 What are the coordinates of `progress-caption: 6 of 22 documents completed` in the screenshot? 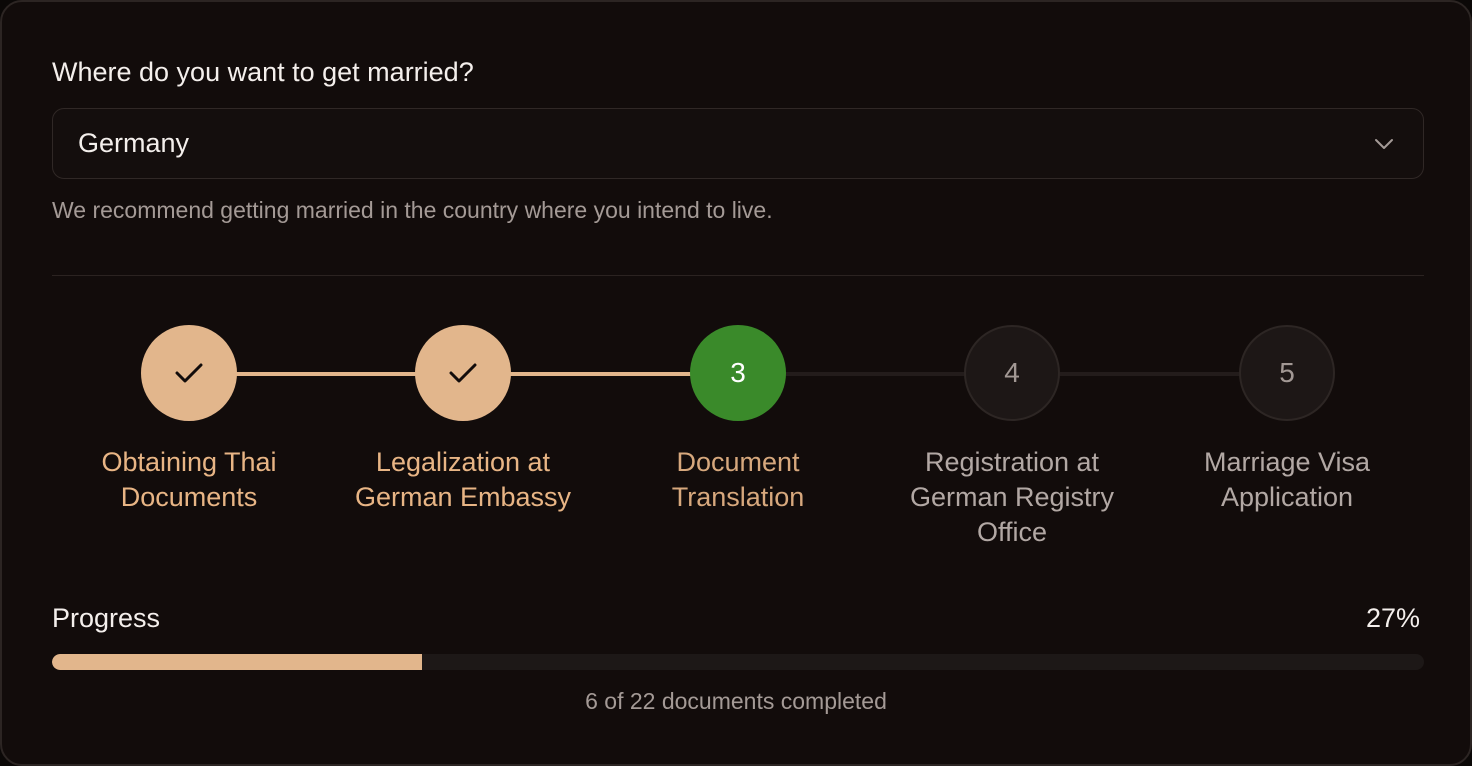 It's located at (736, 701).